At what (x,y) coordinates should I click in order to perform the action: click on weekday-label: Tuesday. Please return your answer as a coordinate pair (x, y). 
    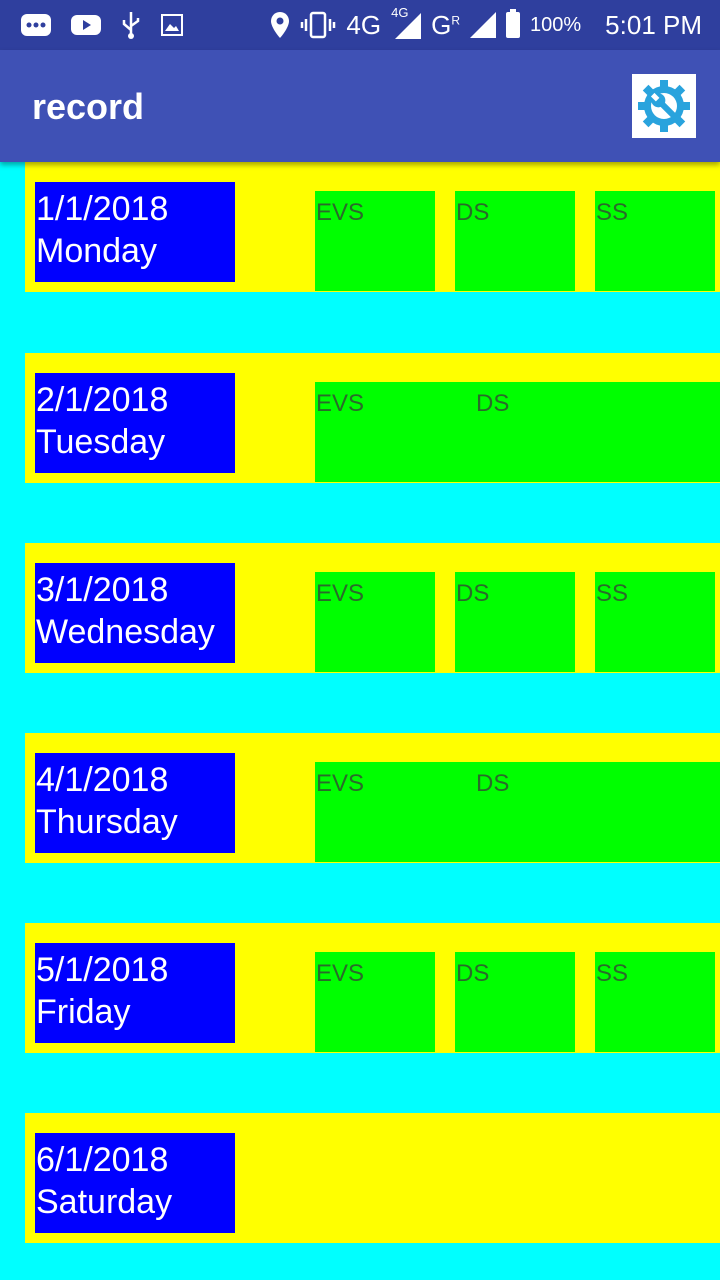
    Looking at the image, I should click on (101, 442).